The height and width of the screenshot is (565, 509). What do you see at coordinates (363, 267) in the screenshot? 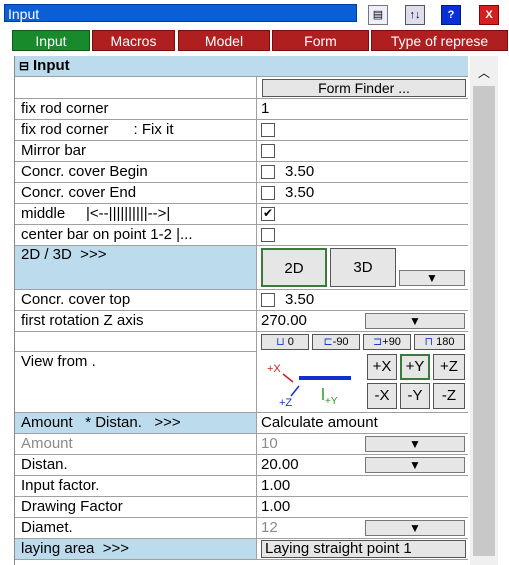
I see `3d-button: 3D` at bounding box center [363, 267].